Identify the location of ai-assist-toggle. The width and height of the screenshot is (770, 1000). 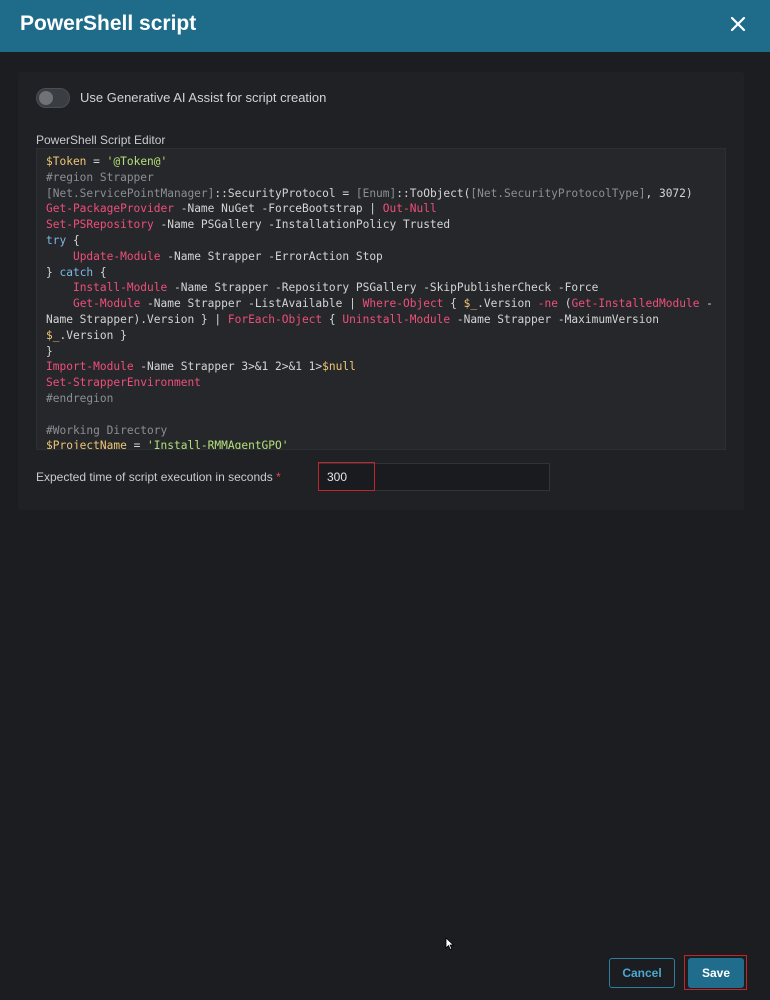
(53, 98).